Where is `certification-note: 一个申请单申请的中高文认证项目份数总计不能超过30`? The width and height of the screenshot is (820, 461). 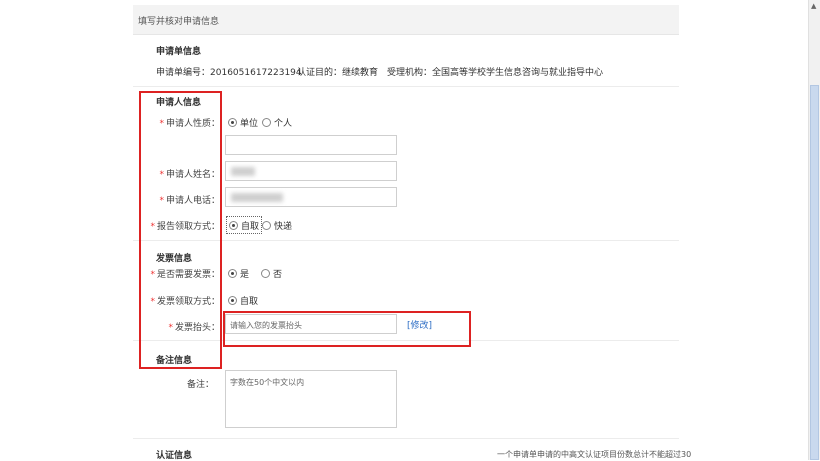 certification-note: 一个申请单申请的中高文认证项目份数总计不能超过30 is located at coordinates (594, 454).